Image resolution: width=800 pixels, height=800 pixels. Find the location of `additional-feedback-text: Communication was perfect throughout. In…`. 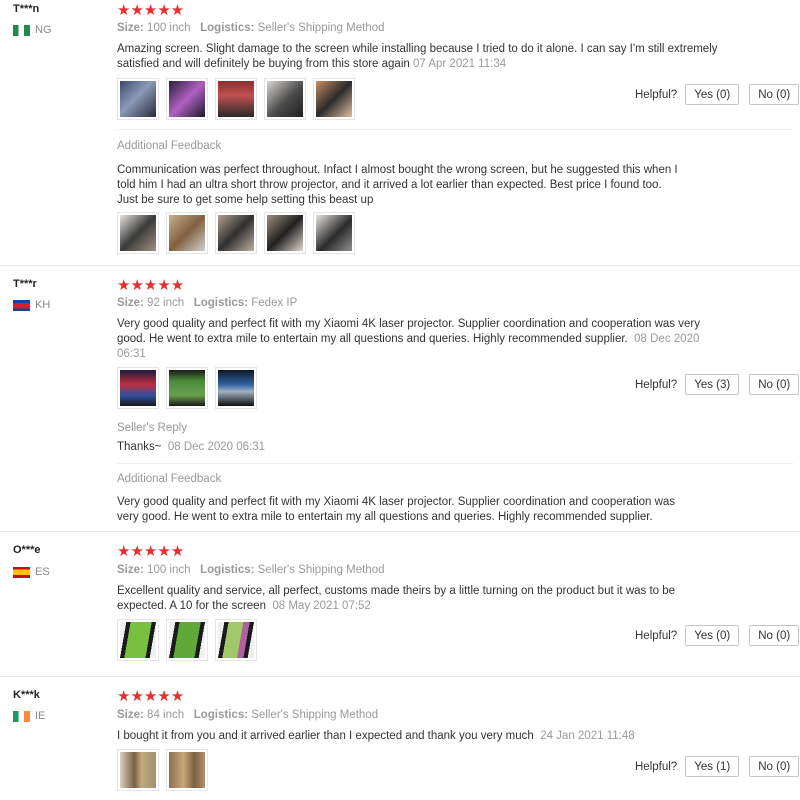

additional-feedback-text: Communication was perfect throughout. In… is located at coordinates (397, 185).